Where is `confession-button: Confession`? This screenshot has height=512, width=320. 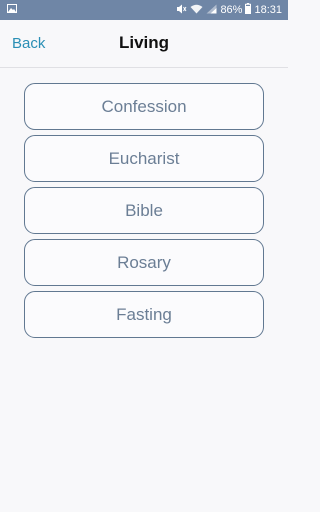
confession-button: Confession is located at coordinates (144, 106).